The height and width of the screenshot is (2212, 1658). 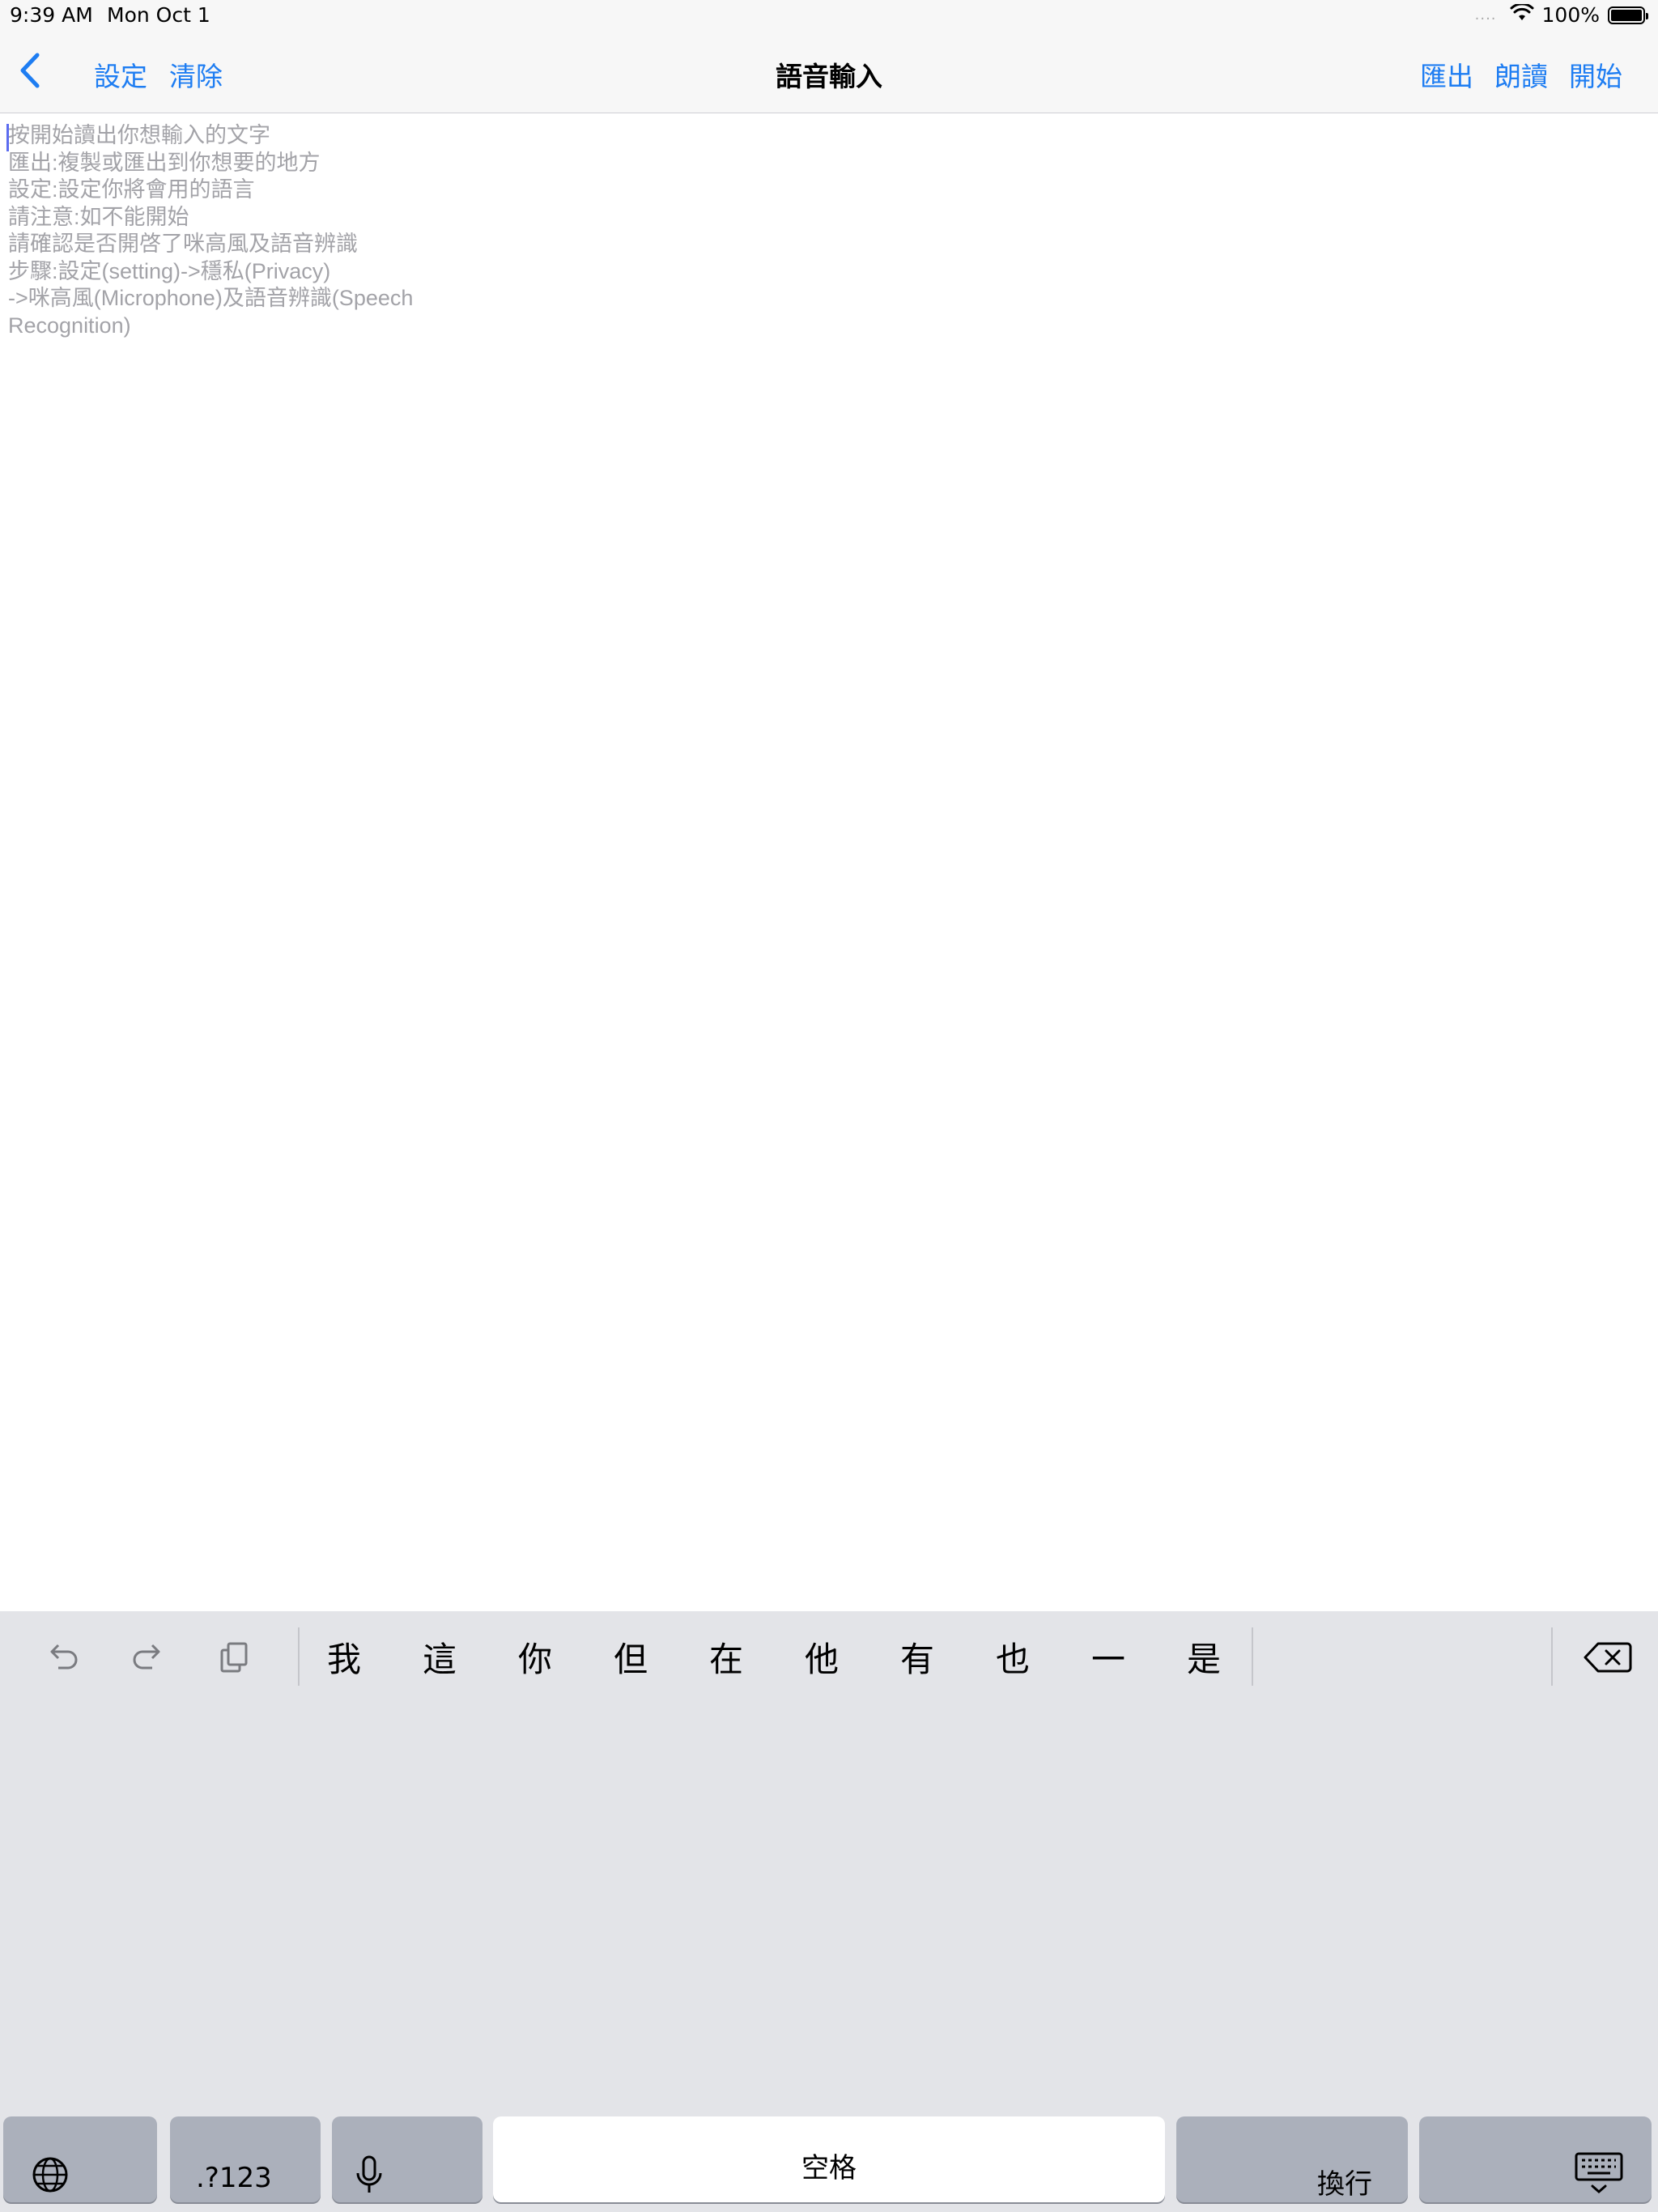 I want to click on candidate-word: 也, so click(x=1012, y=1657).